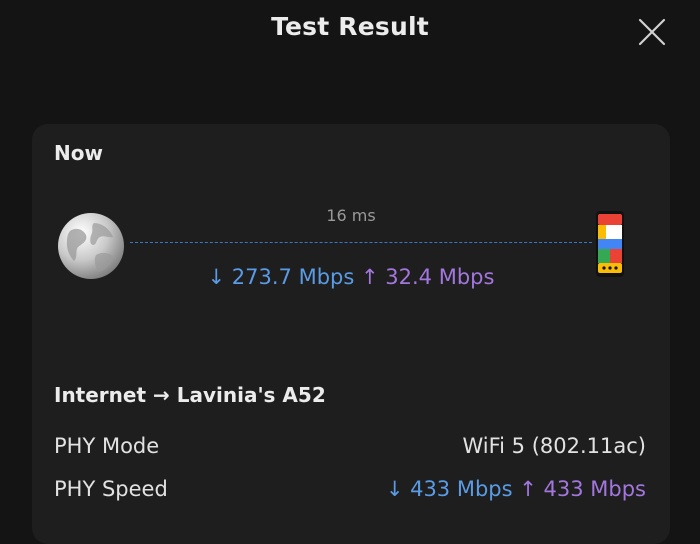  What do you see at coordinates (111, 489) in the screenshot?
I see `phy-speed-label: PHY Speed` at bounding box center [111, 489].